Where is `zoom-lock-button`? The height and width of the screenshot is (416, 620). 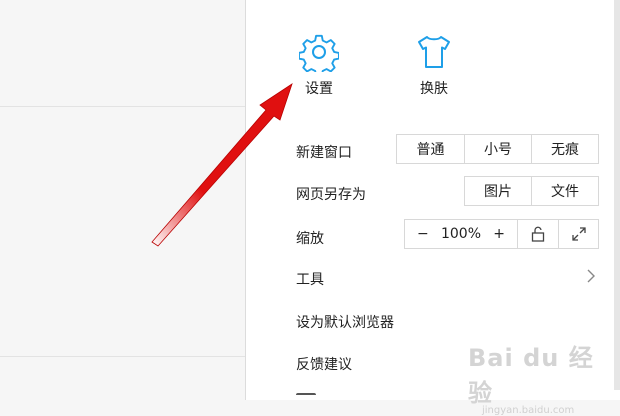
zoom-lock-button is located at coordinates (538, 234).